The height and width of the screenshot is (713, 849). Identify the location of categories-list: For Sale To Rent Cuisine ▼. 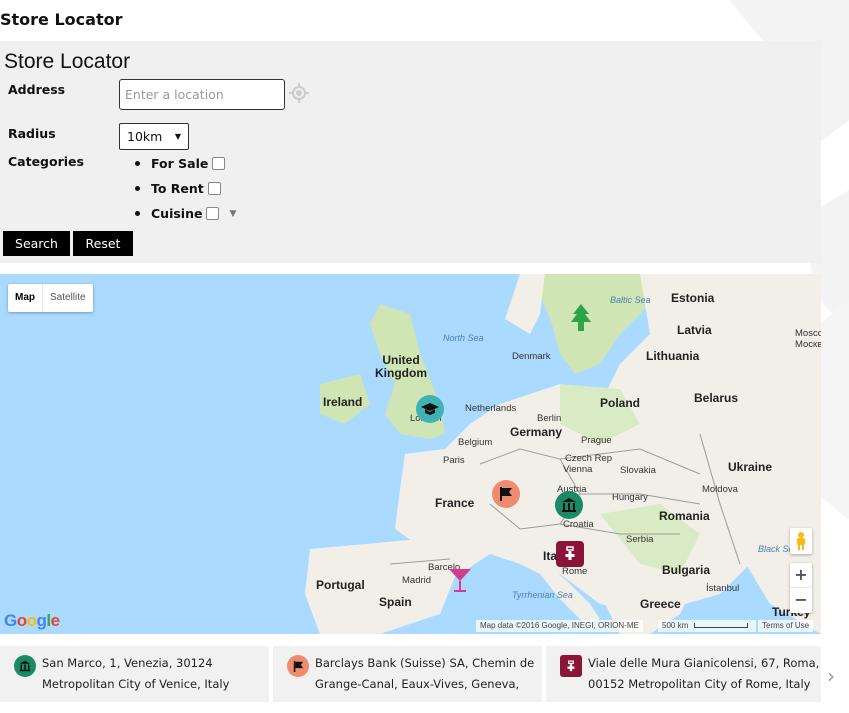
(185, 188).